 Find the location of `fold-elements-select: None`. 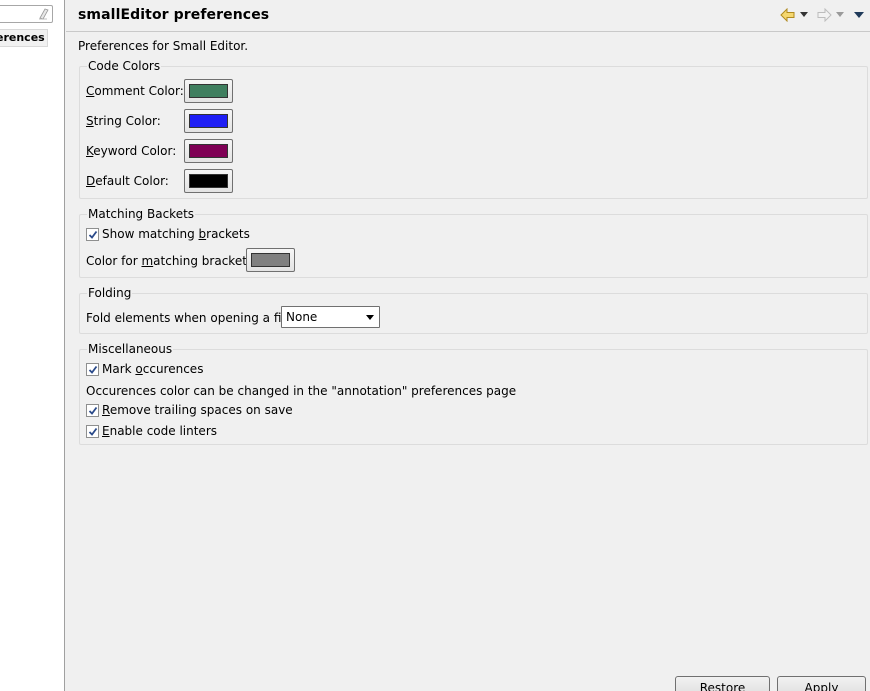

fold-elements-select: None is located at coordinates (330, 317).